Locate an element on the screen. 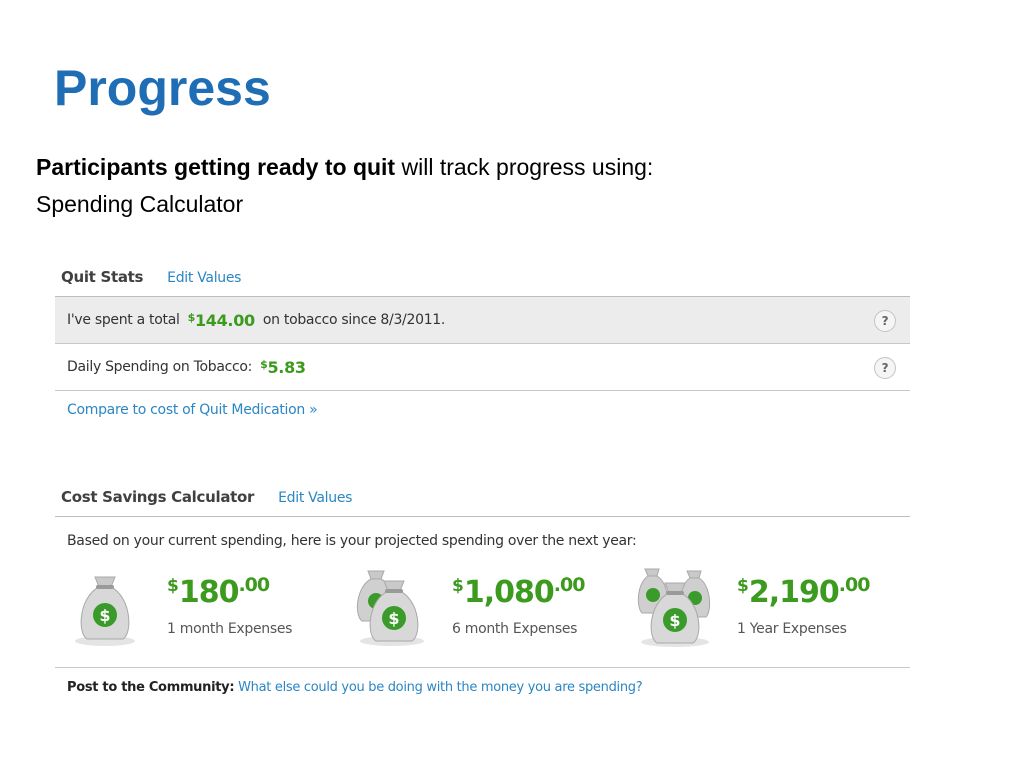  projection-1-month-amount: $180.00 is located at coordinates (218, 589).